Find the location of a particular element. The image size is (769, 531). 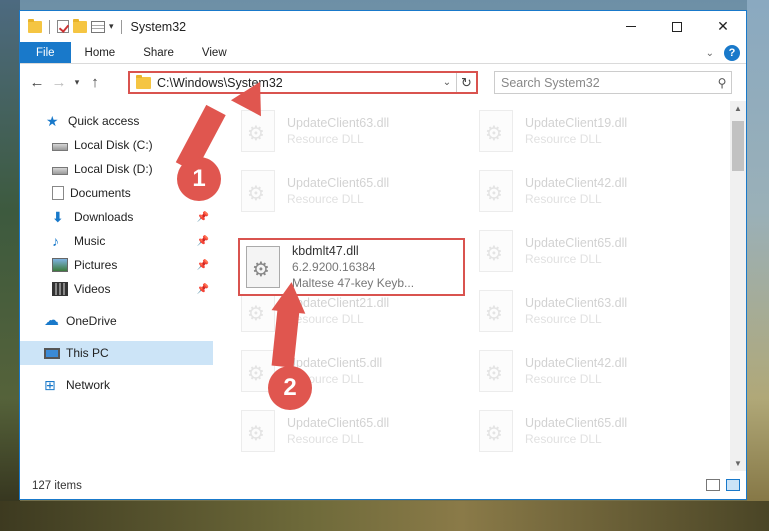

back-arrow-icon: ← is located at coordinates (37, 82).